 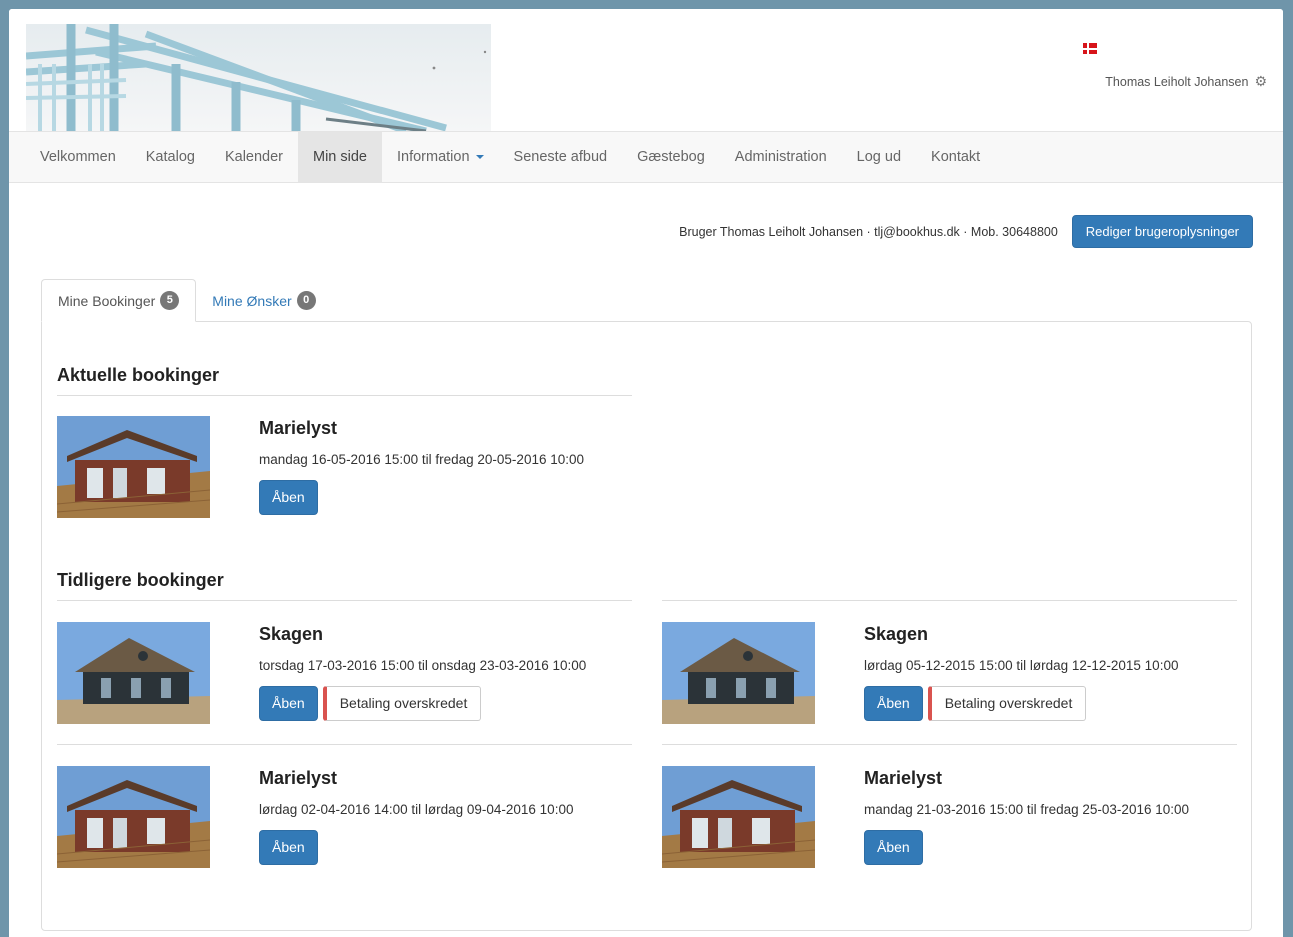 I want to click on nav-item-information: Information, so click(x=440, y=157).